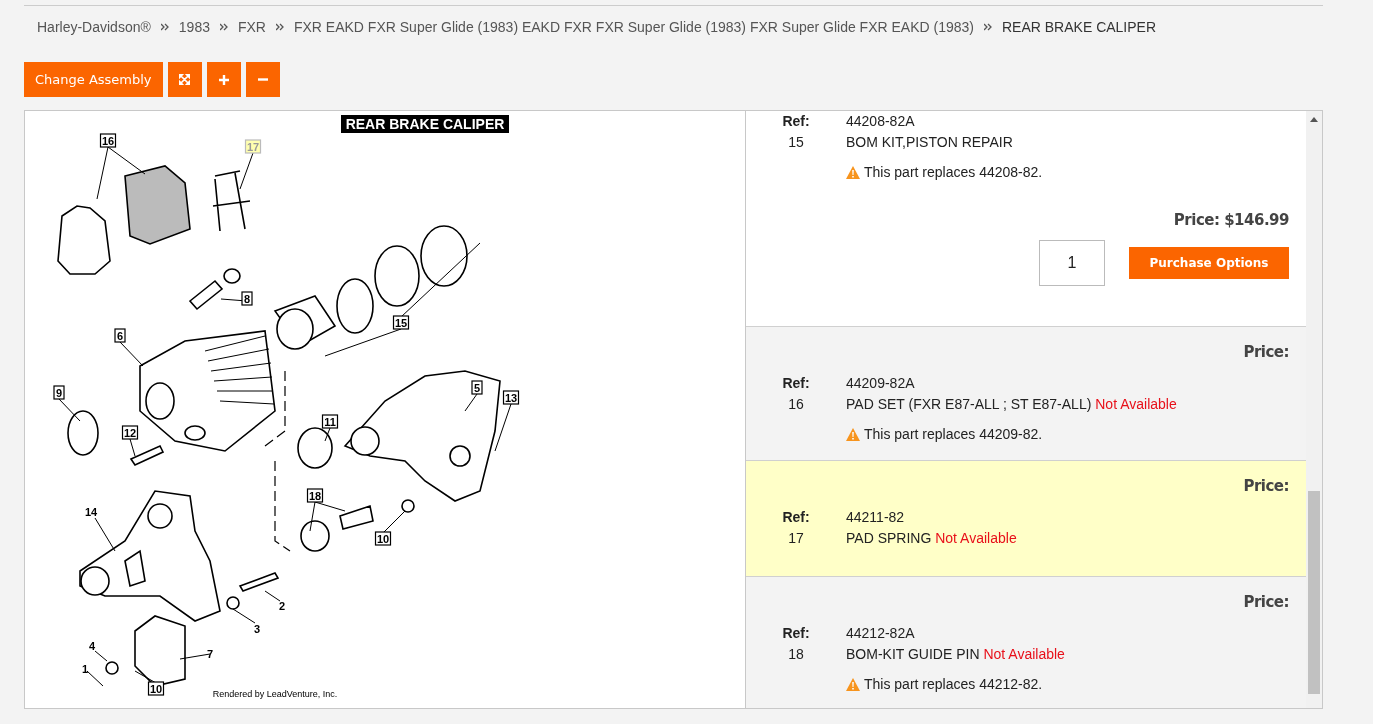 This screenshot has width=1373, height=724. Describe the element at coordinates (83, 433) in the screenshot. I see `o-ring` at that location.